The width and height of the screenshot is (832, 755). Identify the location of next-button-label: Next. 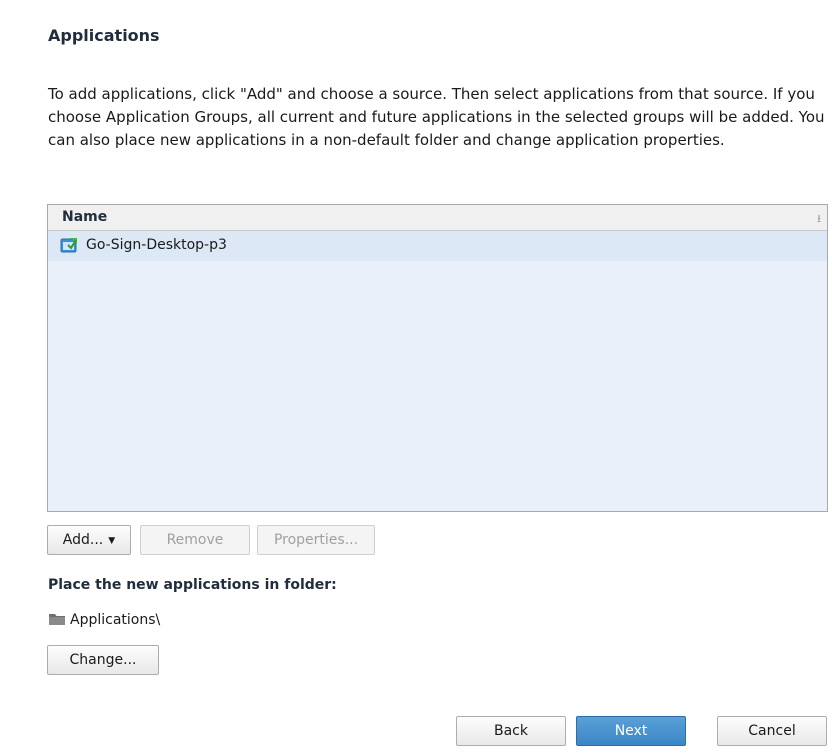
(631, 731).